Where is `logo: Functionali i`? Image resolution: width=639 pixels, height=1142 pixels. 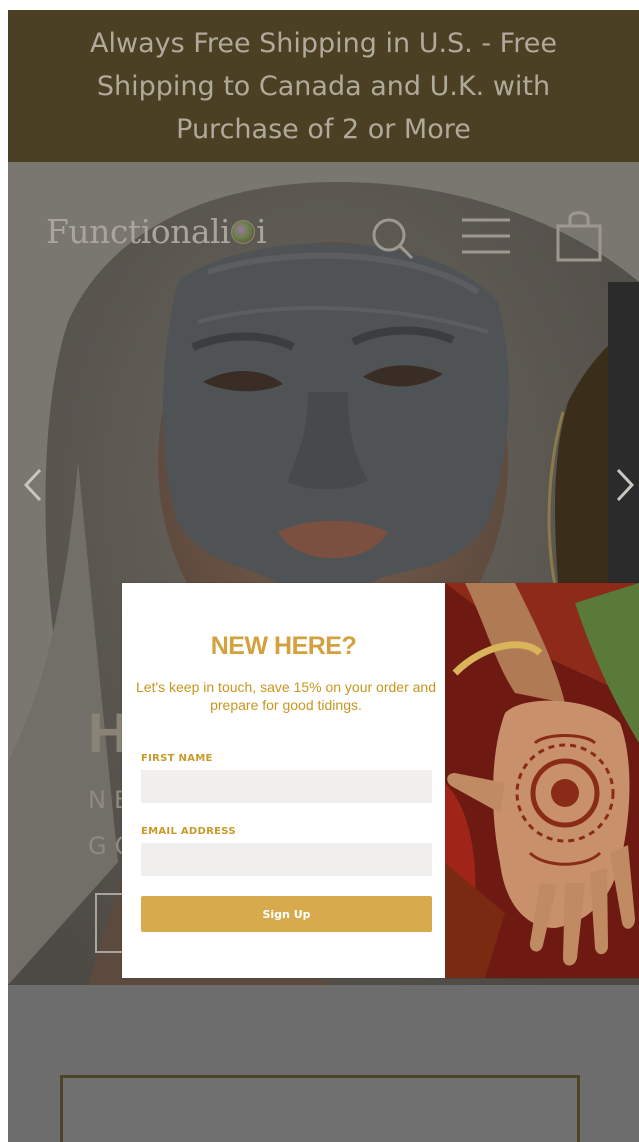
logo: Functionali i is located at coordinates (156, 231).